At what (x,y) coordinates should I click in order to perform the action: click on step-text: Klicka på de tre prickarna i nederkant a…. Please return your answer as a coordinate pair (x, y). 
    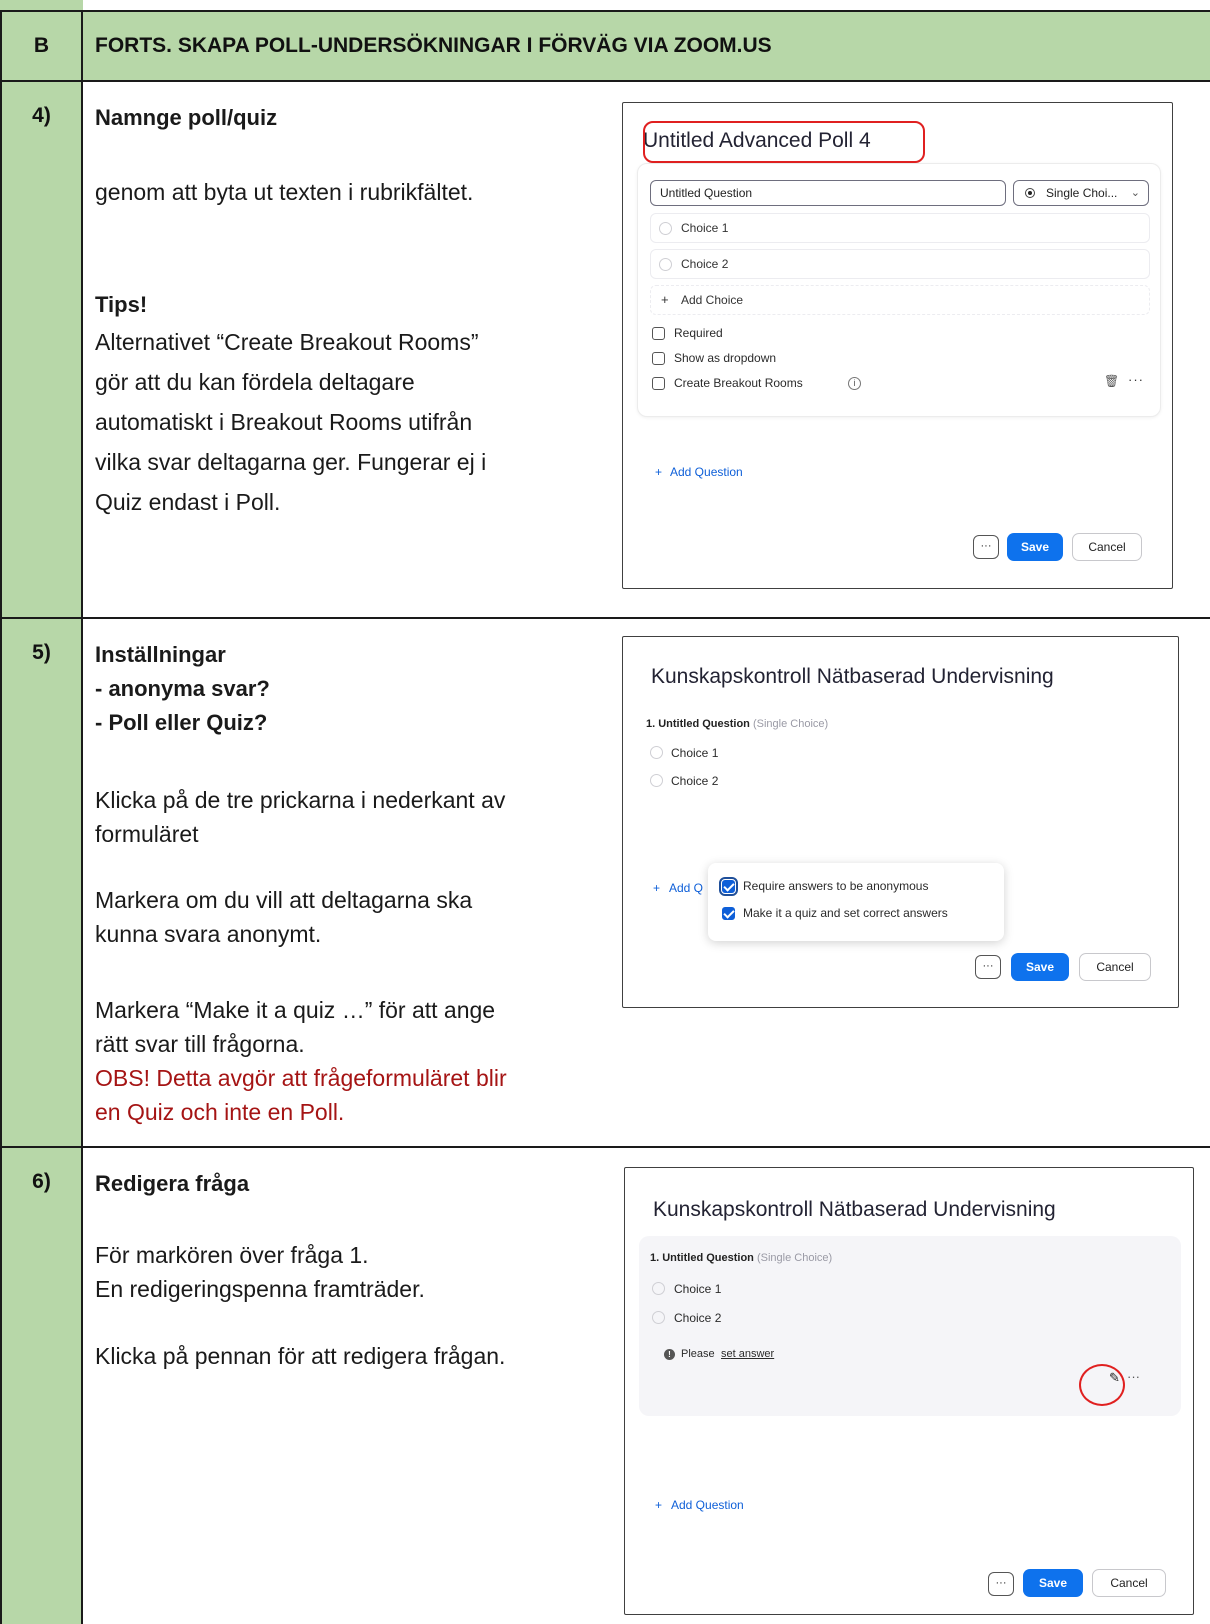
    Looking at the image, I should click on (300, 800).